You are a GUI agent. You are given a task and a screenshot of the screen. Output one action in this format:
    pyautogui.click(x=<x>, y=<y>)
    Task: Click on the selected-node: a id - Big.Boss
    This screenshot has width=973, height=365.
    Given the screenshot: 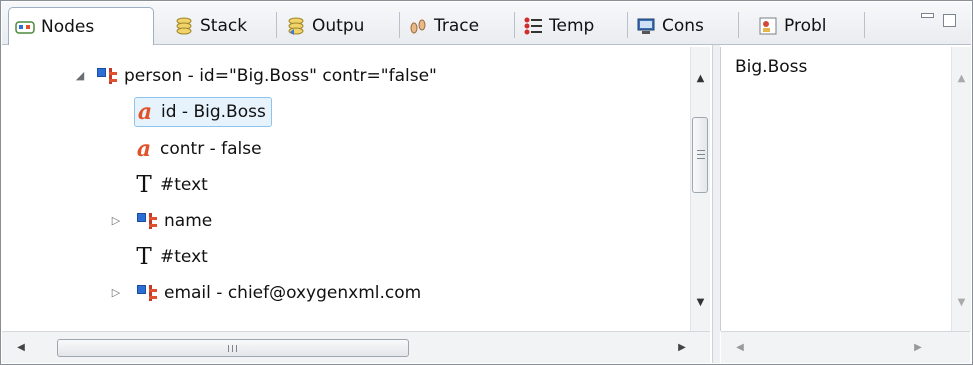 What is the action you would take?
    pyautogui.click(x=203, y=112)
    